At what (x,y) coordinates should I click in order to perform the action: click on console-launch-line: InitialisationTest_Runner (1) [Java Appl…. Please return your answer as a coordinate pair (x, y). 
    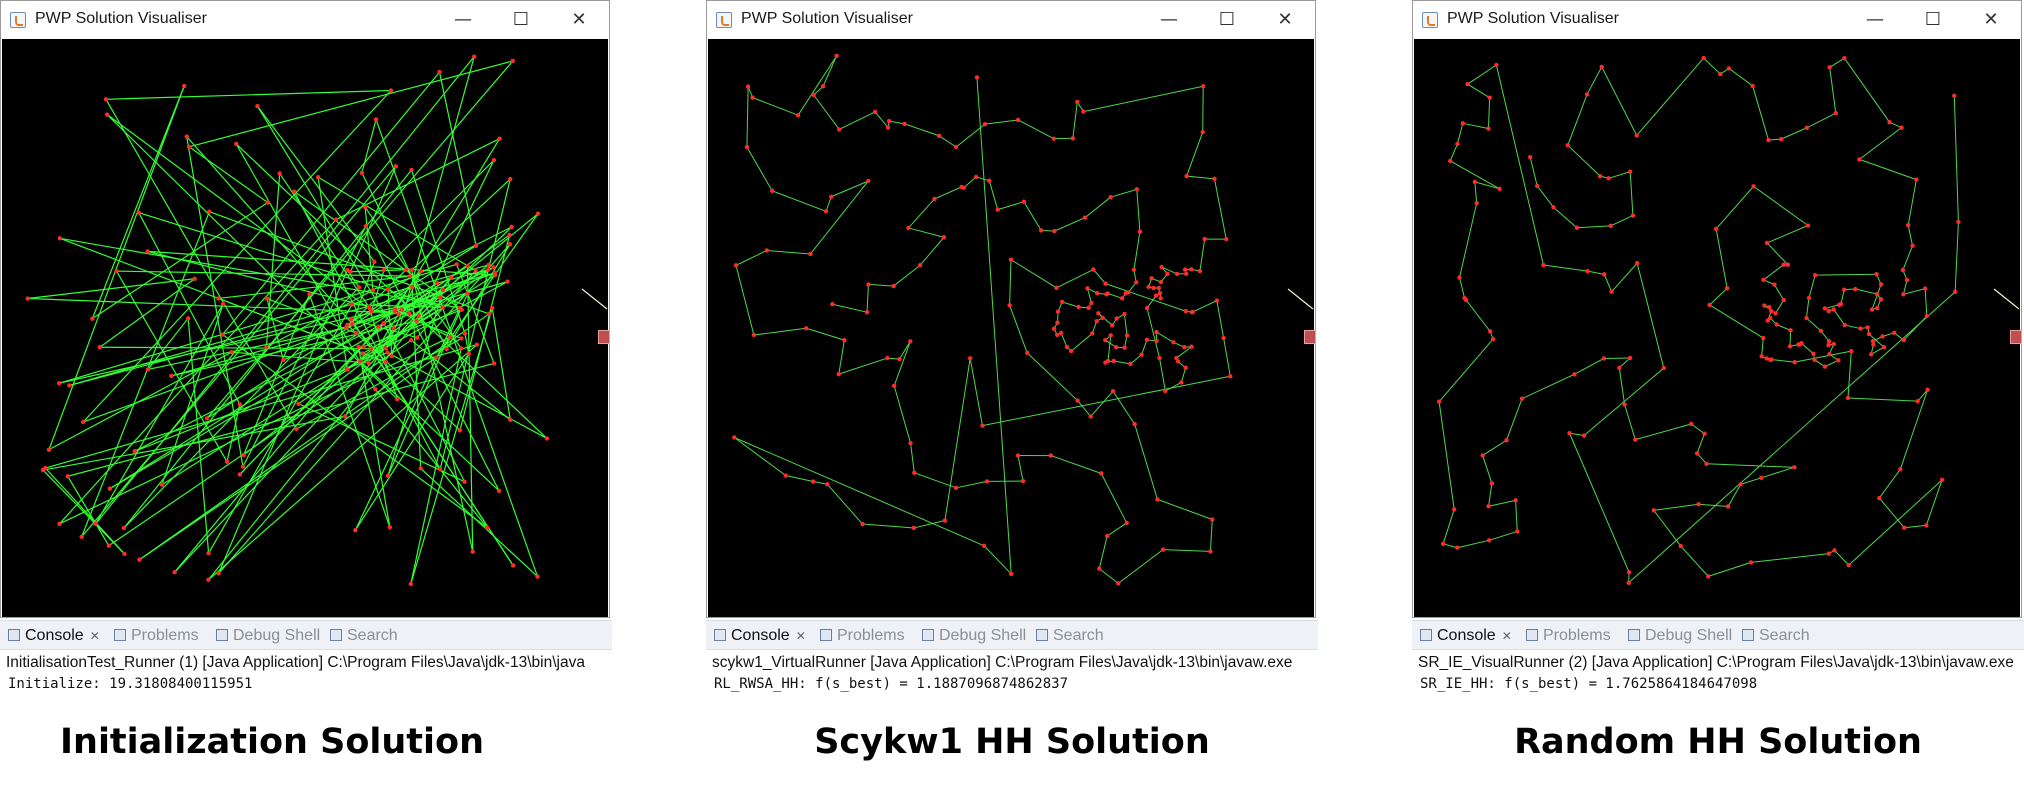
    Looking at the image, I should click on (295, 662).